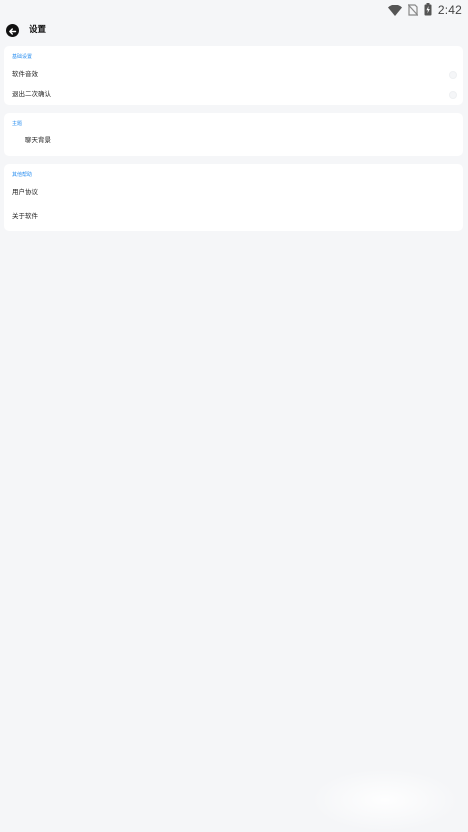  What do you see at coordinates (428, 10) in the screenshot?
I see `battery-charging-icon` at bounding box center [428, 10].